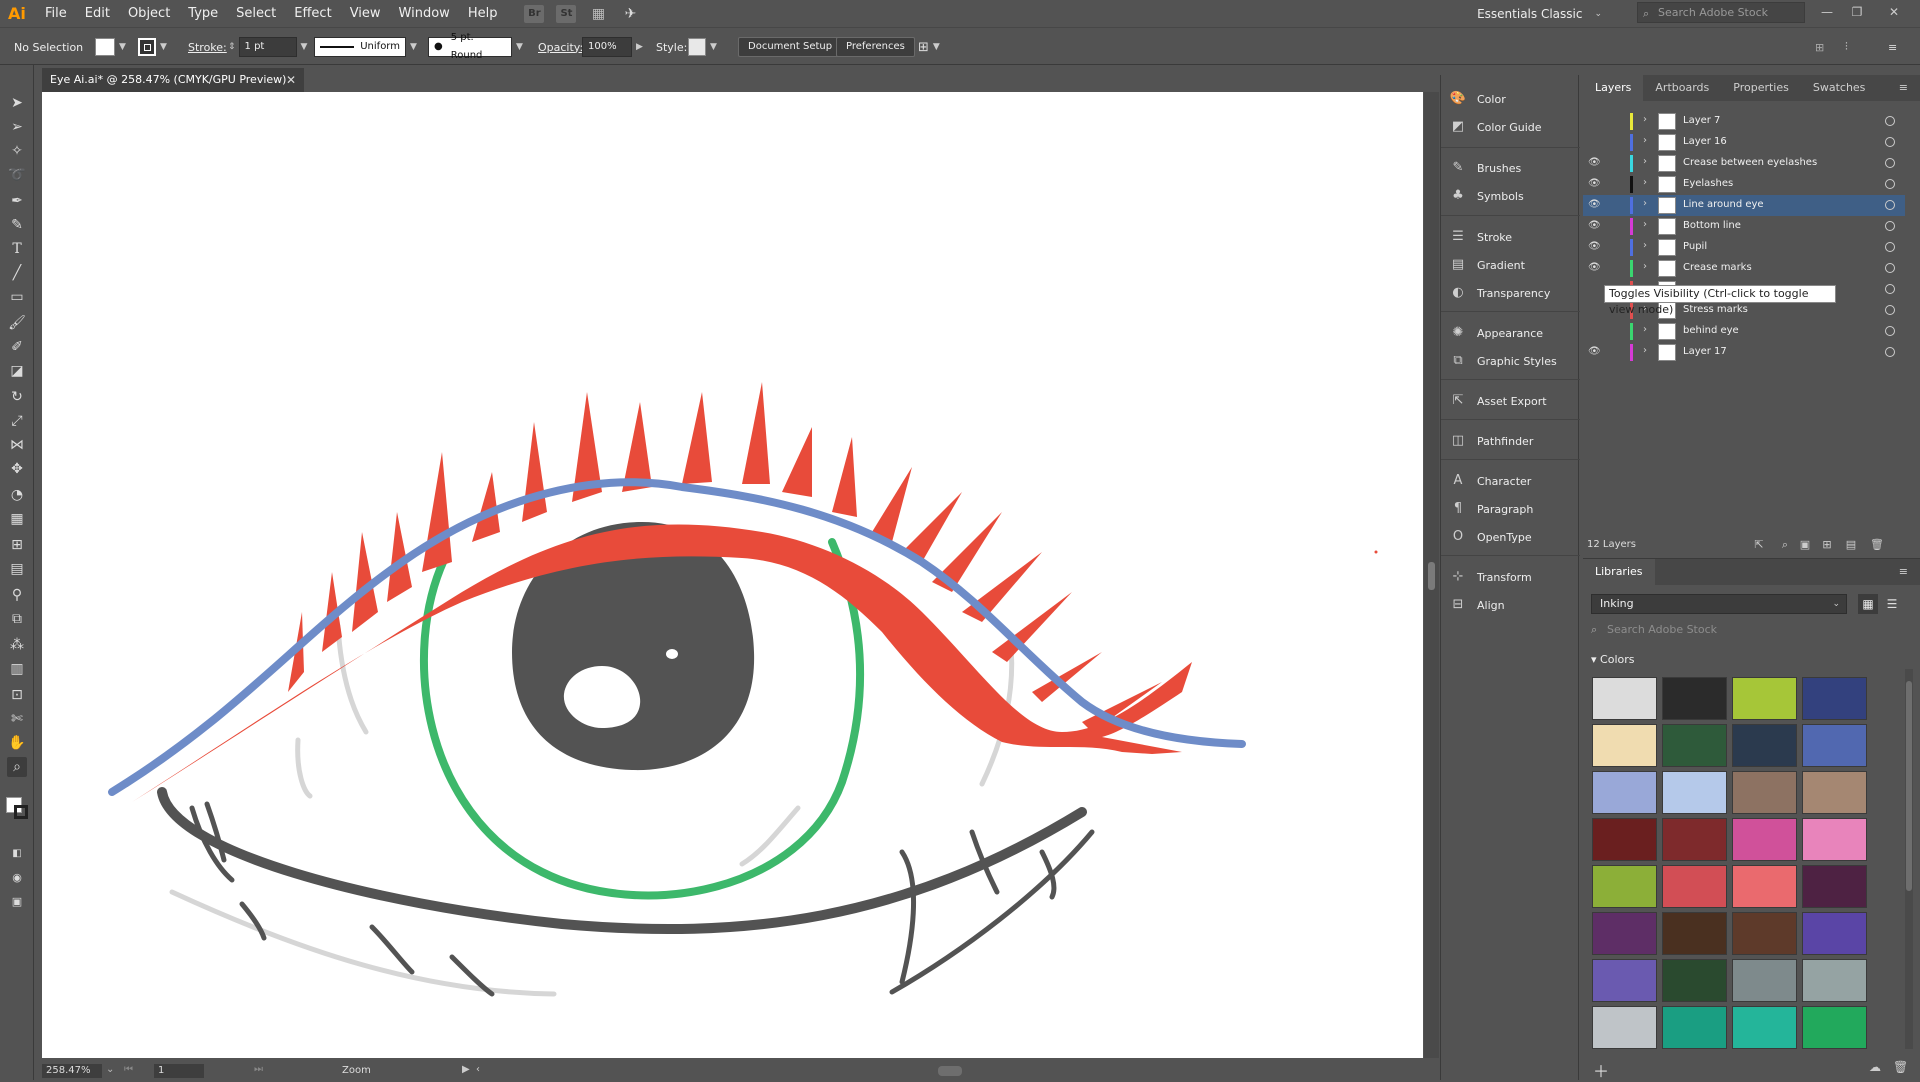 This screenshot has height=1082, width=1920. I want to click on mesh-tool-icon: ⊞, so click(17, 545).